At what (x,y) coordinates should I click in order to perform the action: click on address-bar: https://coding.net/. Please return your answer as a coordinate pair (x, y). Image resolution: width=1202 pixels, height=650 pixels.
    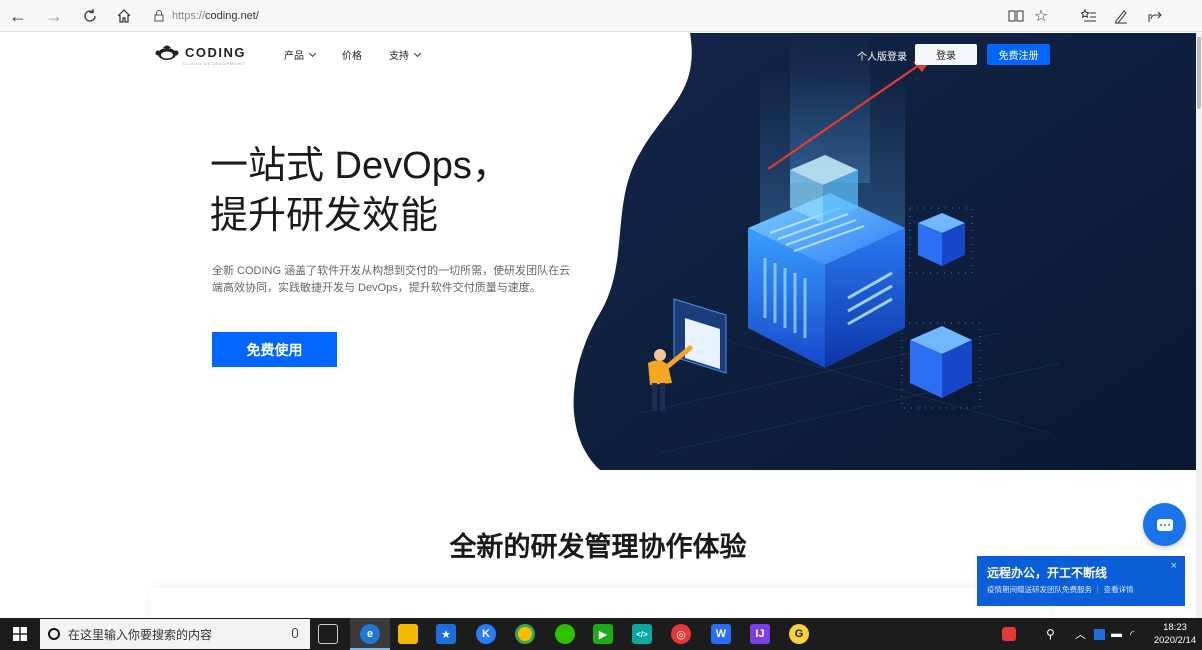
    Looking at the image, I should click on (572, 16).